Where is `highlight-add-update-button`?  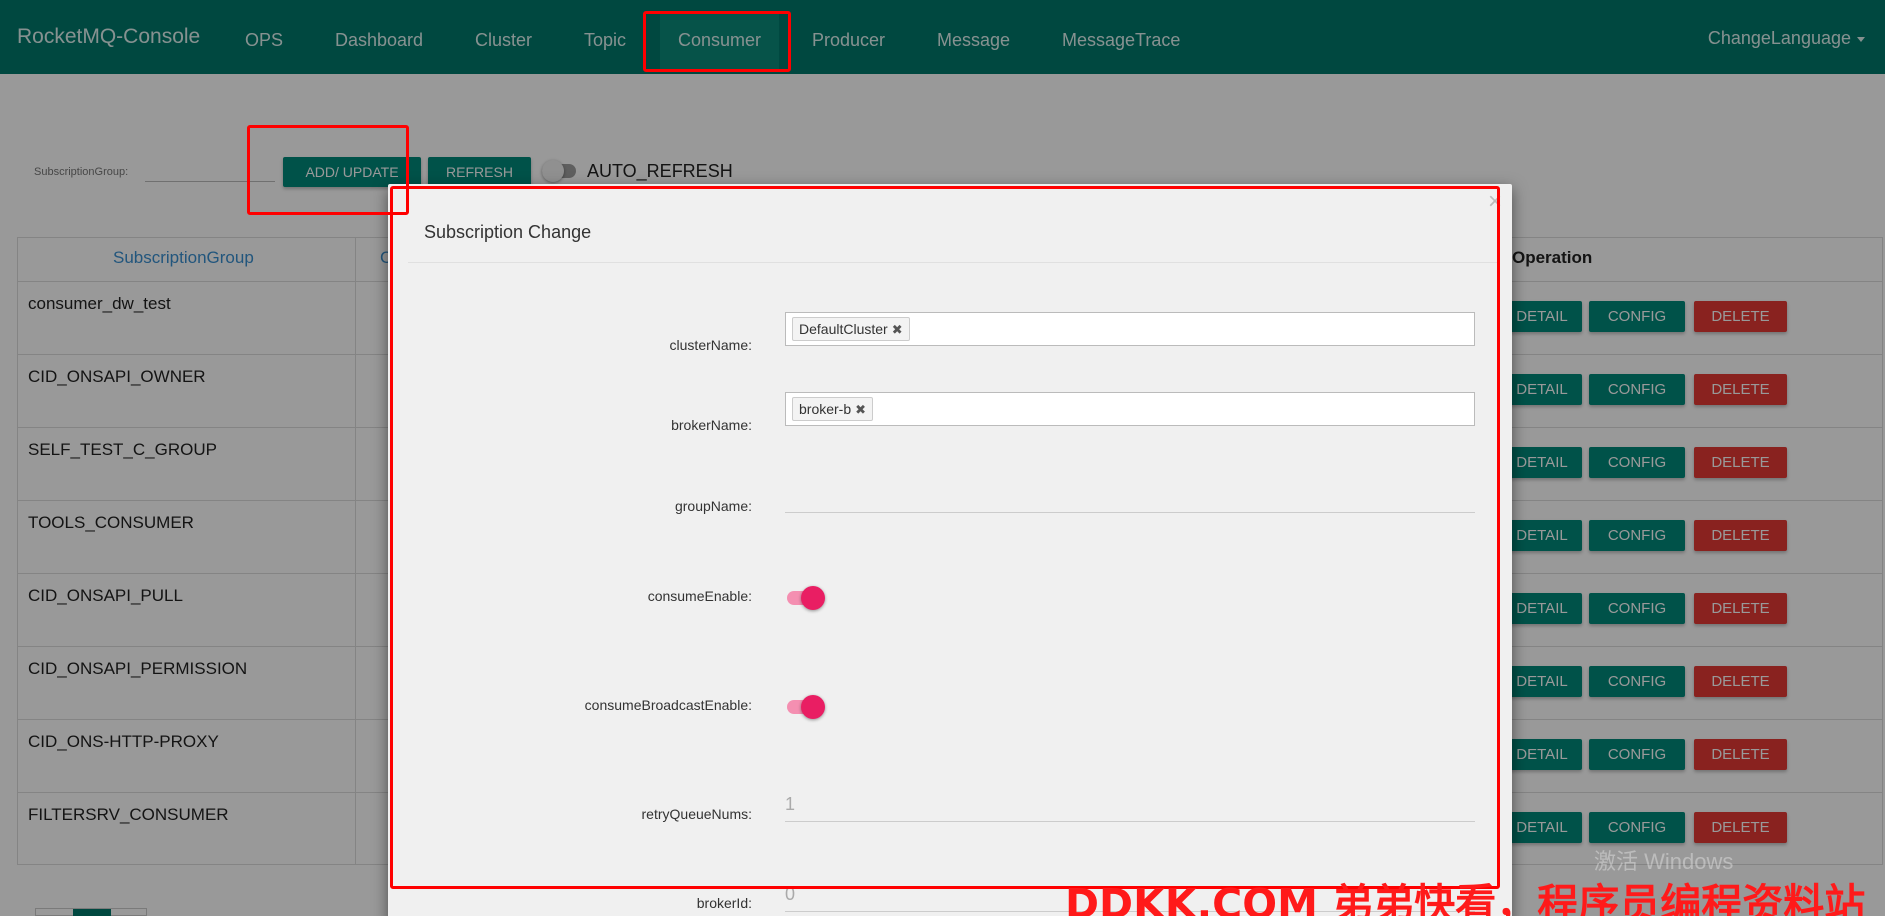 highlight-add-update-button is located at coordinates (328, 170).